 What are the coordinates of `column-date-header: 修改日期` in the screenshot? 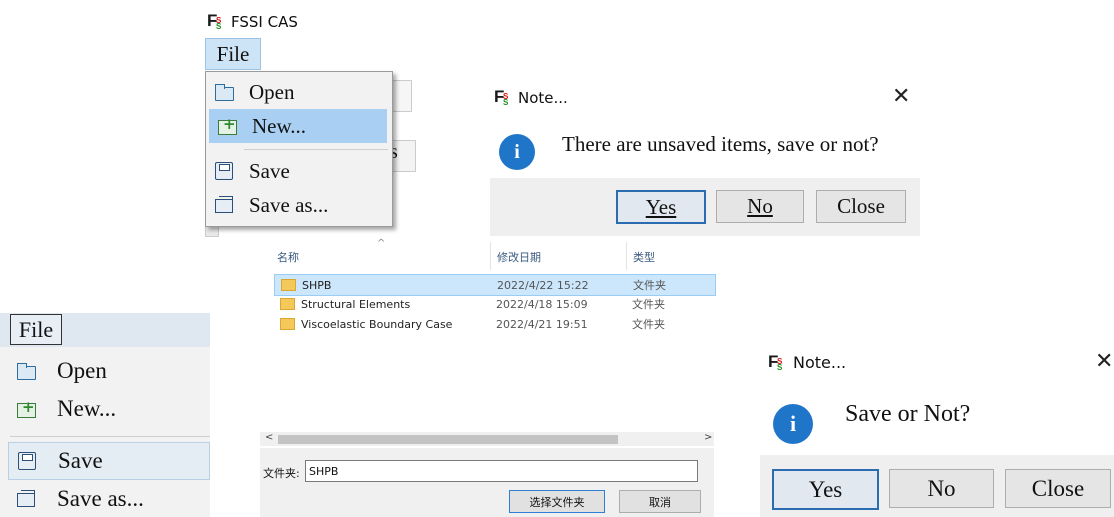 It's located at (519, 257).